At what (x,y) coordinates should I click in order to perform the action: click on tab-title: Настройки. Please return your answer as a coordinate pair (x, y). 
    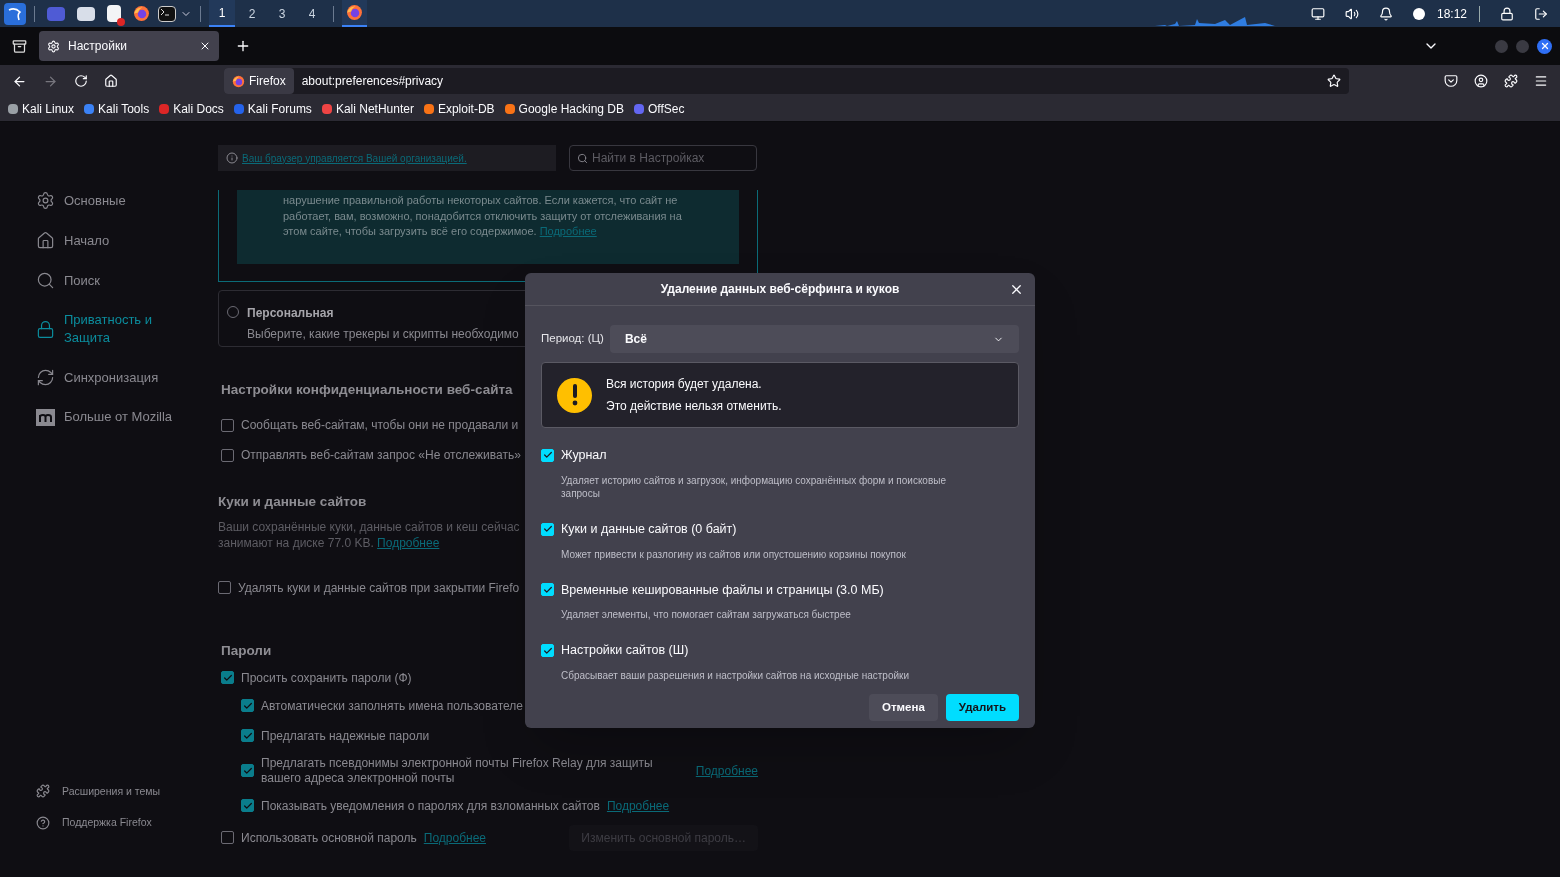
    Looking at the image, I should click on (98, 46).